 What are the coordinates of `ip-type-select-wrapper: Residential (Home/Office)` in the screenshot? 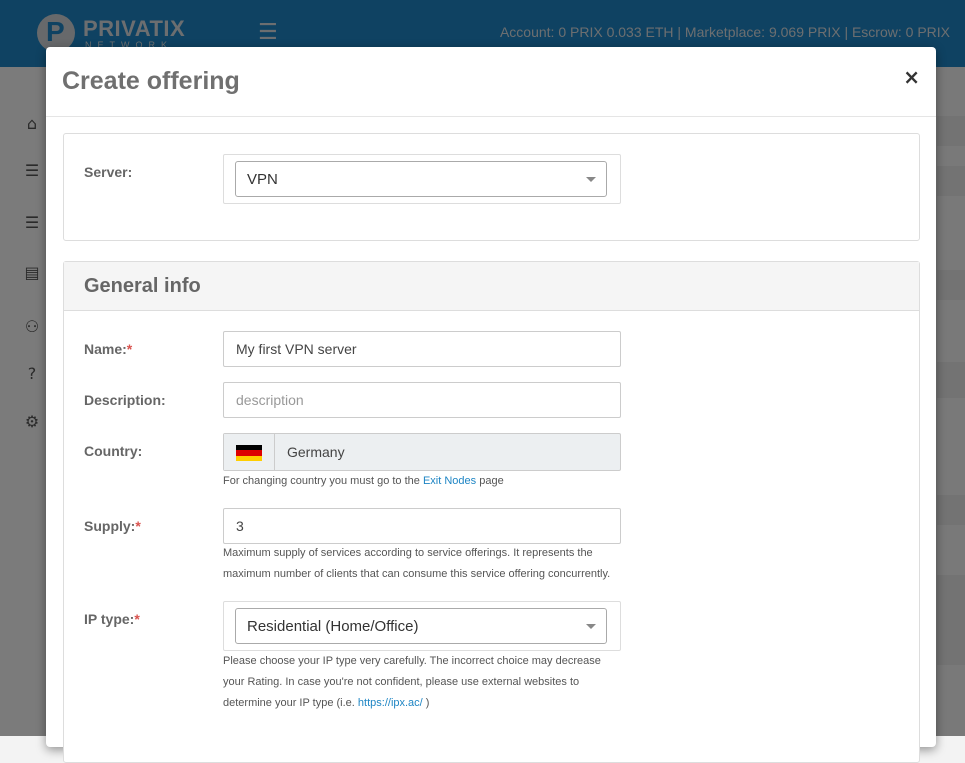 It's located at (422, 626).